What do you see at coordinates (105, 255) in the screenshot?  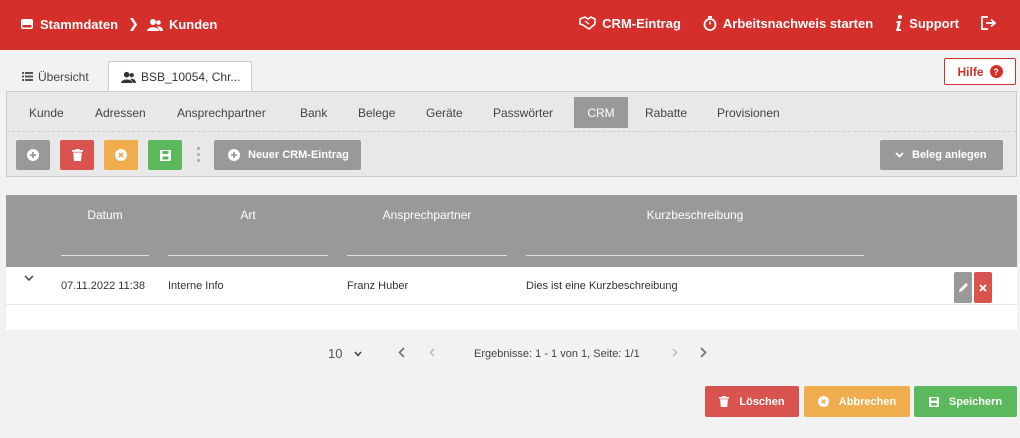 I see `filter-input-datum` at bounding box center [105, 255].